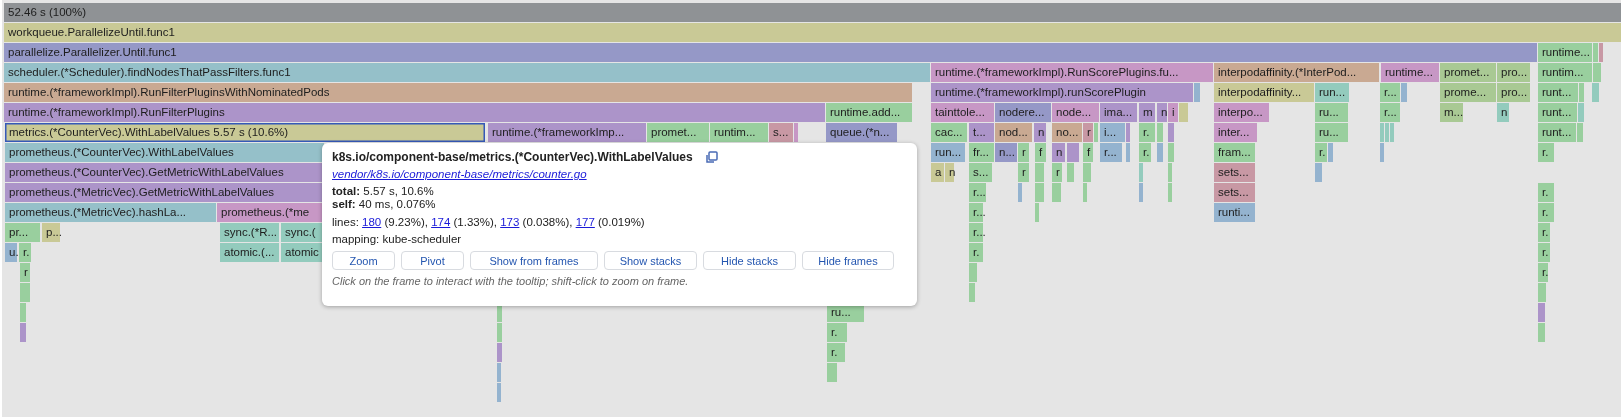 This screenshot has width=1621, height=417. Describe the element at coordinates (711, 157) in the screenshot. I see `copy-icon` at that location.